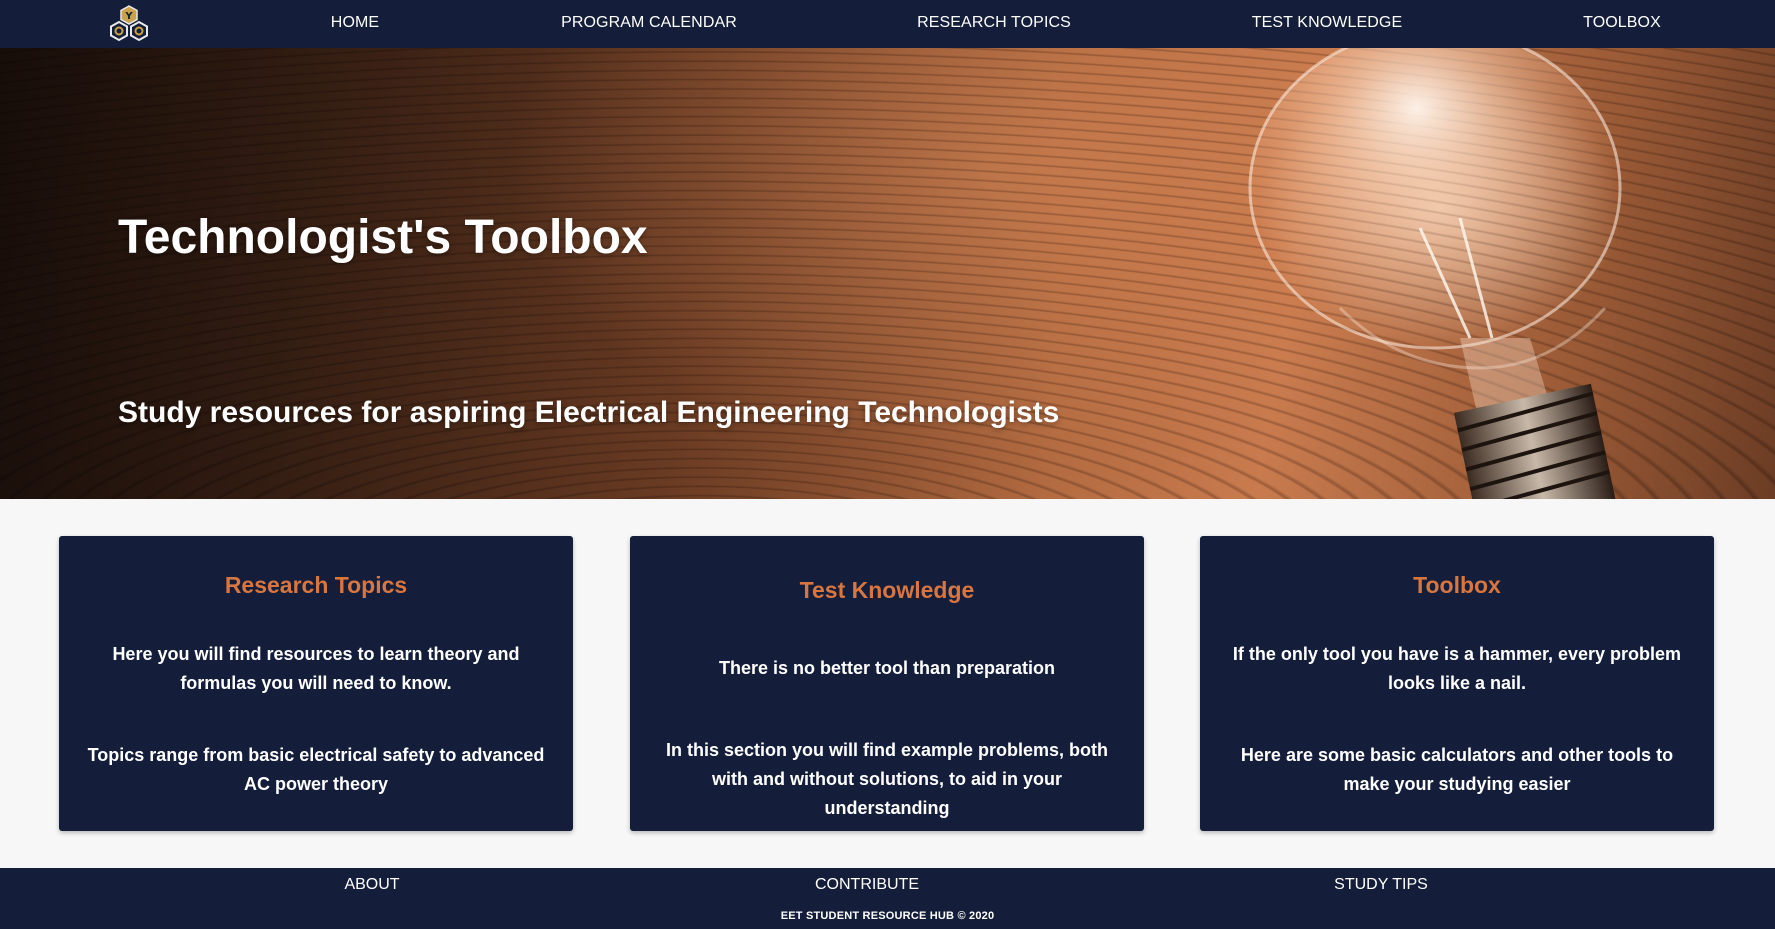 Image resolution: width=1775 pixels, height=929 pixels. I want to click on nav-test-knowledge: TEST KNOWLEDGE, so click(1327, 24).